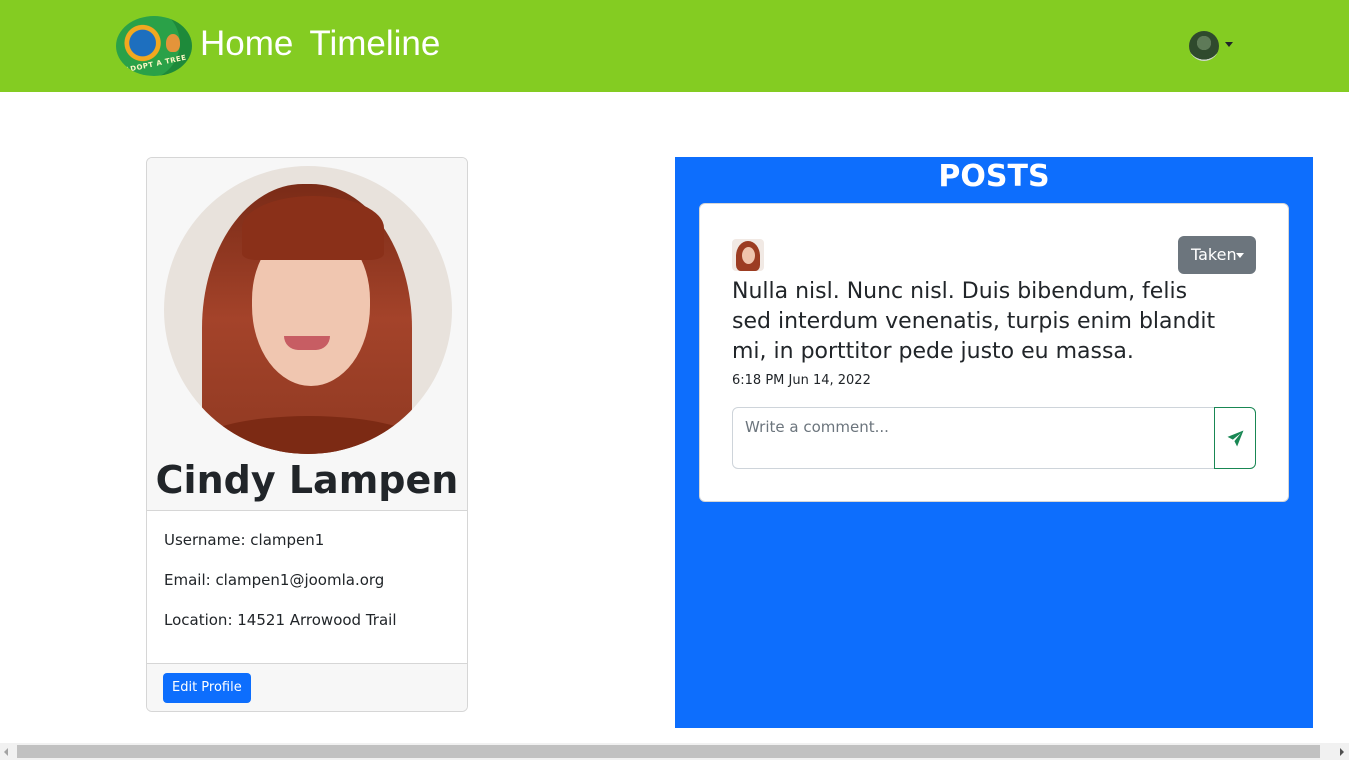  I want to click on post-author-avatar, so click(748, 255).